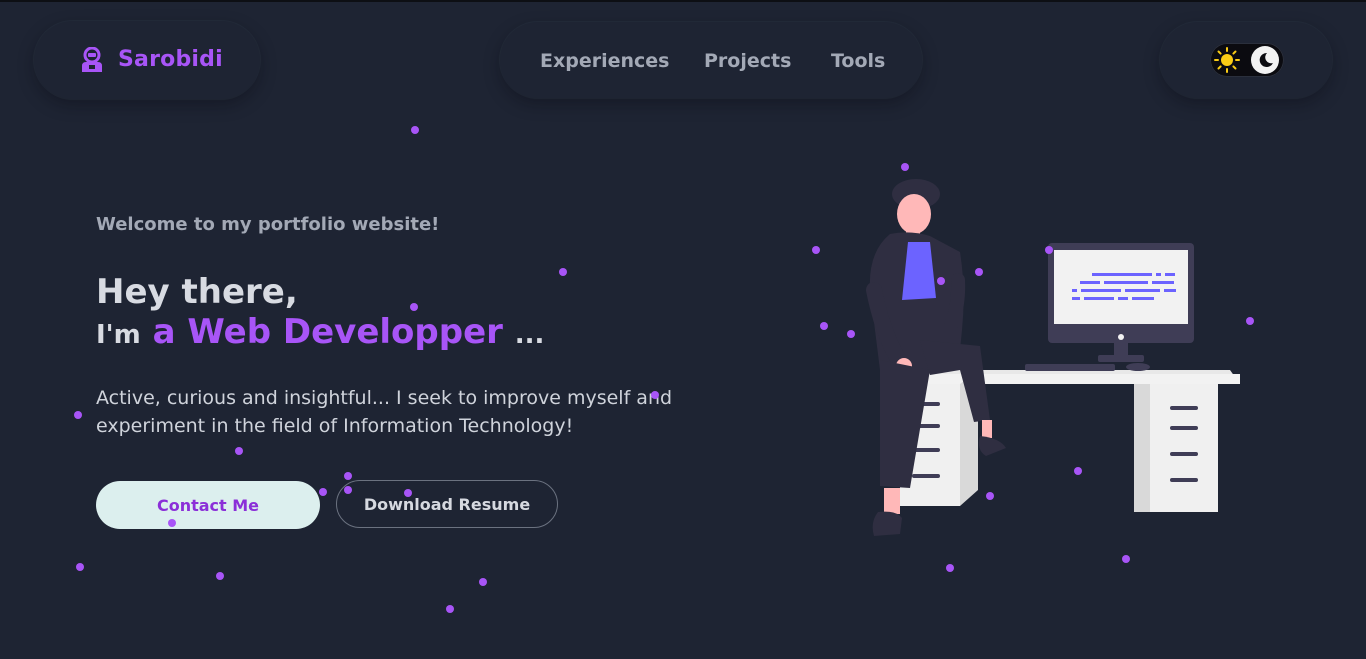 This screenshot has width=1366, height=659. What do you see at coordinates (604, 61) in the screenshot?
I see `nav-experiences: Experiences` at bounding box center [604, 61].